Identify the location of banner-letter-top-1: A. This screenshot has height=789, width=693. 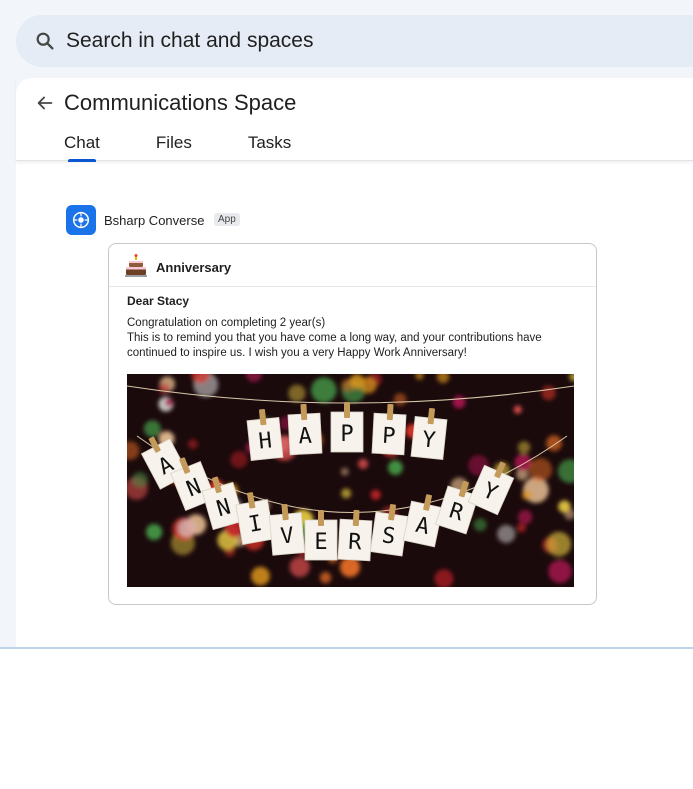
(305, 429).